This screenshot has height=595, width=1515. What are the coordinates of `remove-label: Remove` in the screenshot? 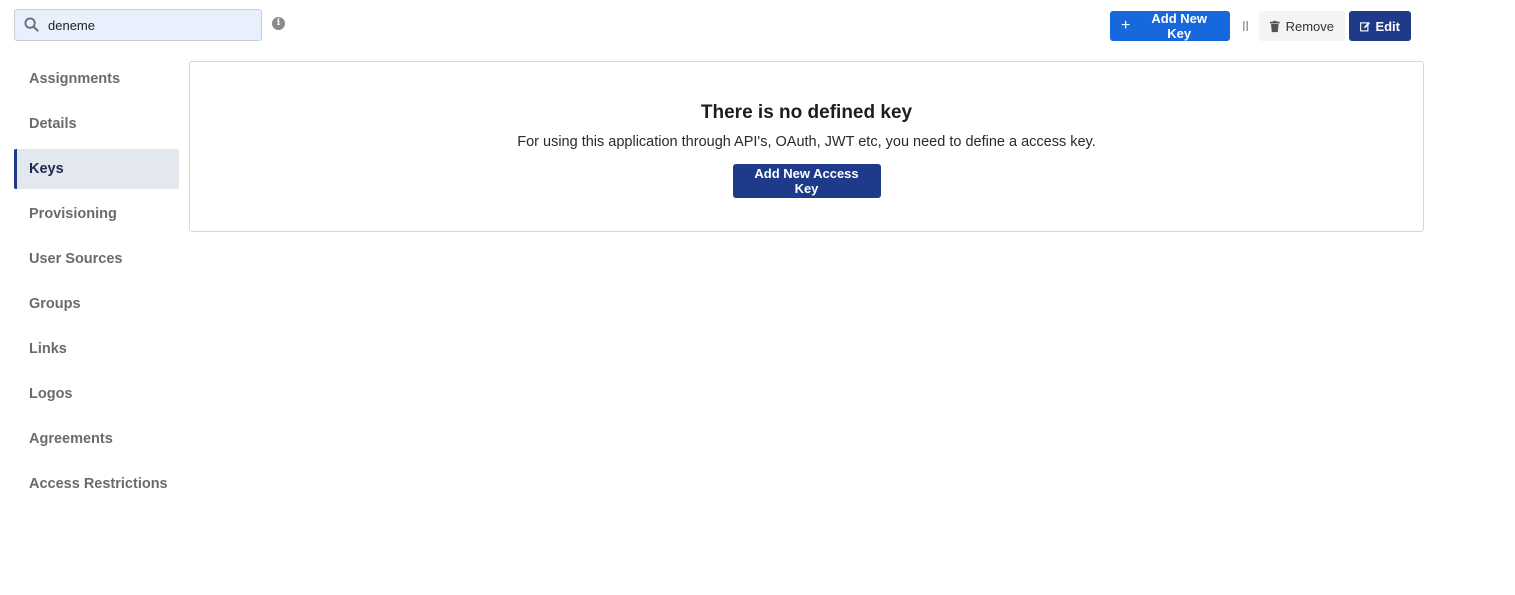 It's located at (1309, 26).